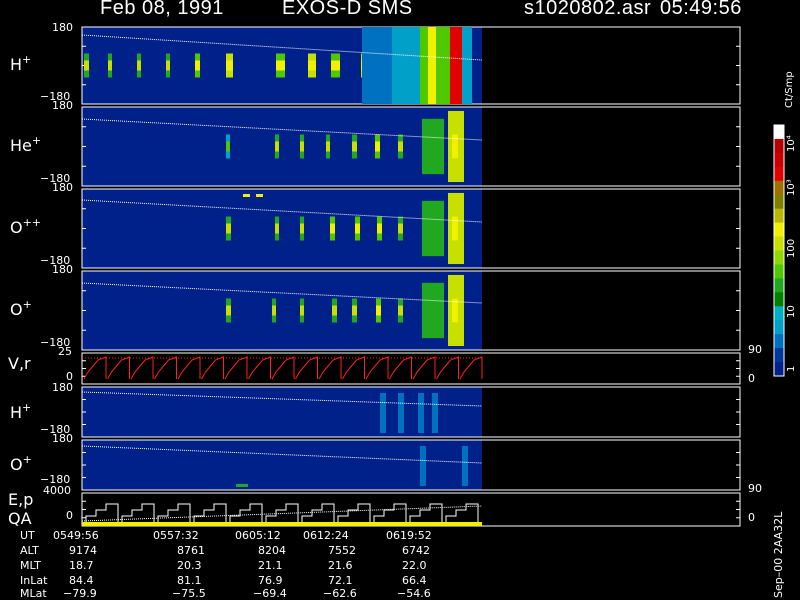  Describe the element at coordinates (20, 518) in the screenshot. I see `panel-label-qa: QA` at that location.